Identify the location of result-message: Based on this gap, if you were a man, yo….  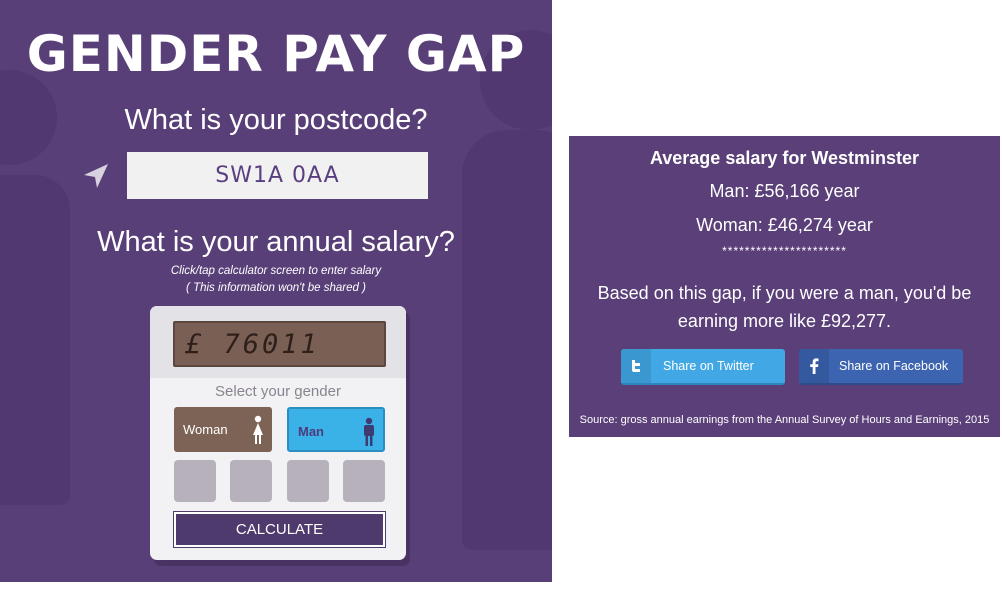
(784, 293).